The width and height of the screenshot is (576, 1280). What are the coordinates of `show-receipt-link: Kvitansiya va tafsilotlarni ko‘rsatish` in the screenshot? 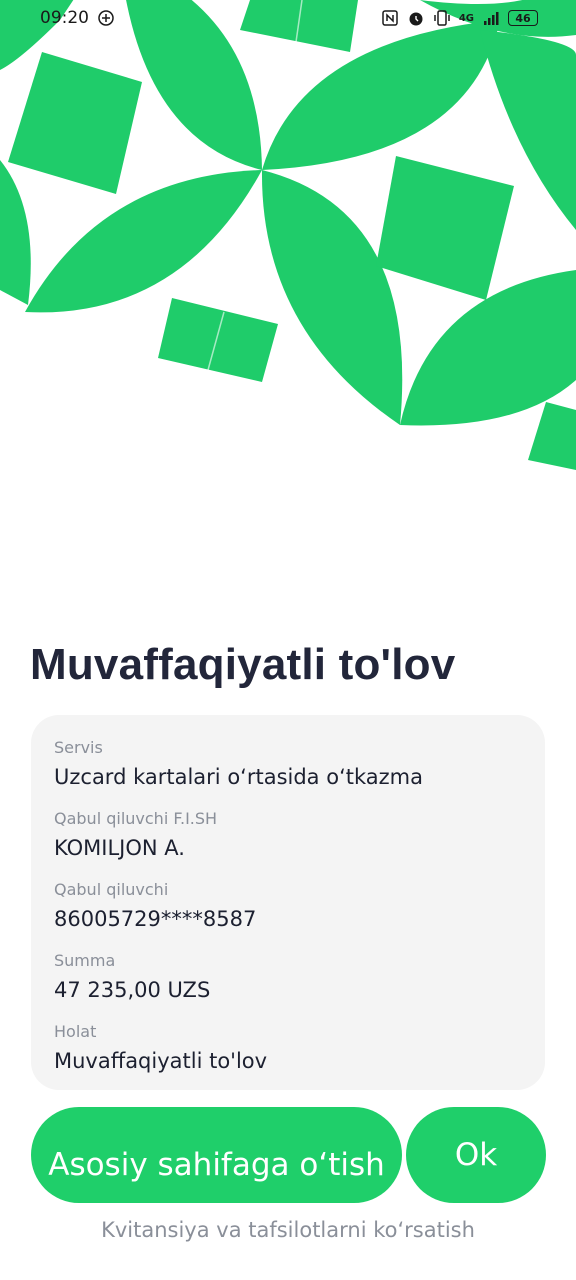 It's located at (288, 1230).